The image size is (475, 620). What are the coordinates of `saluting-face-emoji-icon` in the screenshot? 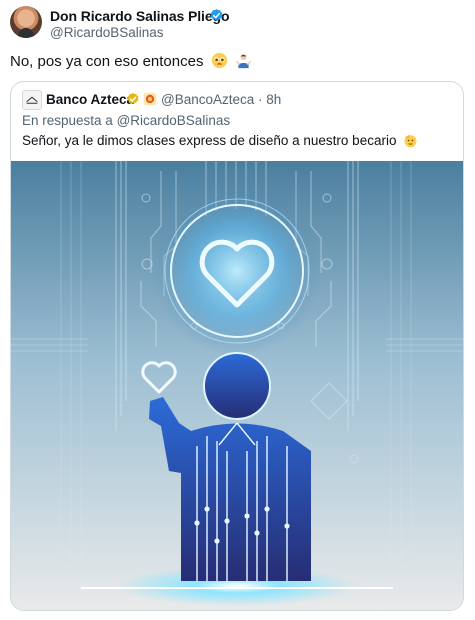 It's located at (410, 141).